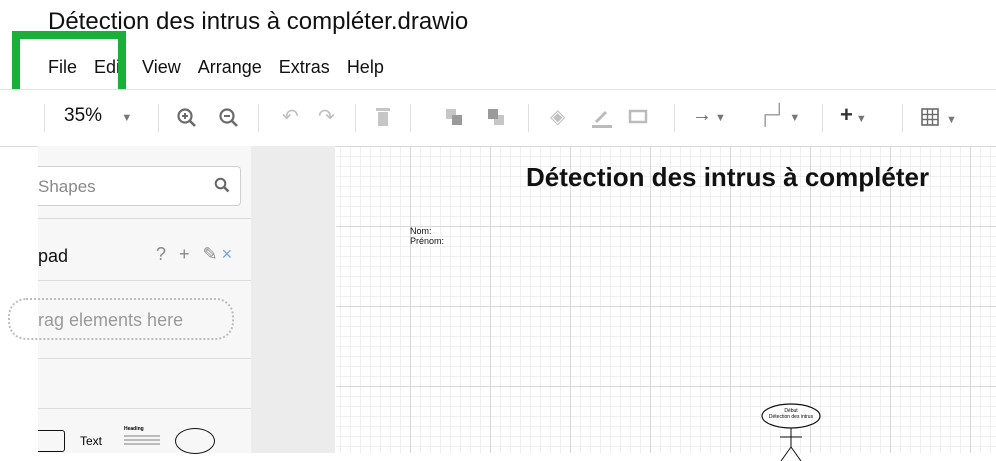 The width and height of the screenshot is (996, 461). Describe the element at coordinates (930, 117) in the screenshot. I see `table-icon` at that location.